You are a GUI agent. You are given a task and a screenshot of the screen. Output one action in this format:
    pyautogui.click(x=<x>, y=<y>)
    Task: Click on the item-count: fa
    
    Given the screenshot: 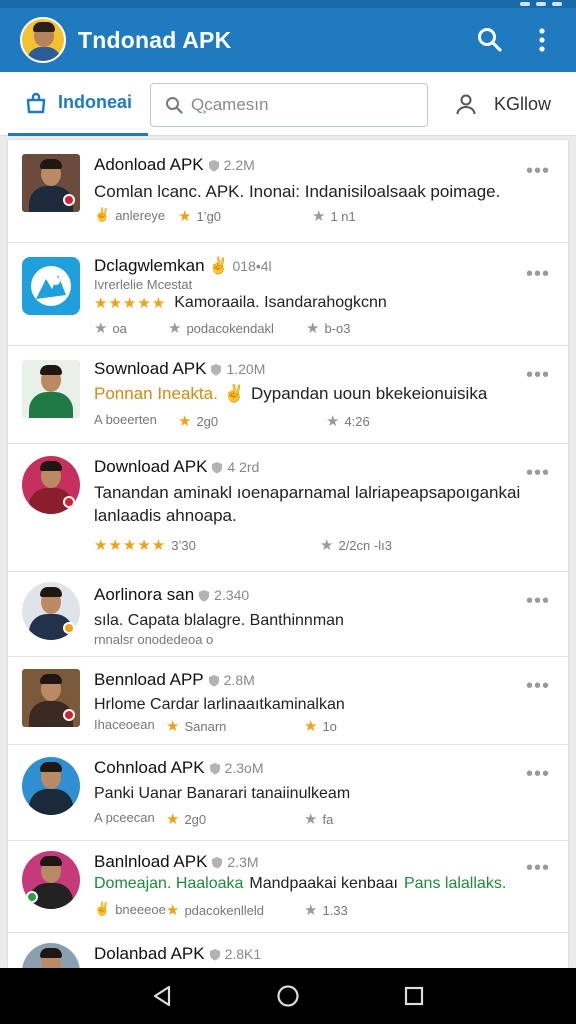 What is the action you would take?
    pyautogui.click(x=328, y=819)
    